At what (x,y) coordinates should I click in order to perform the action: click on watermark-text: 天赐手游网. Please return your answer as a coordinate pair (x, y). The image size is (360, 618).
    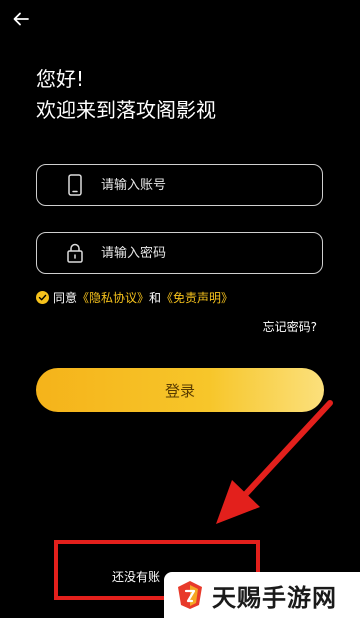
    Looking at the image, I should click on (274, 597).